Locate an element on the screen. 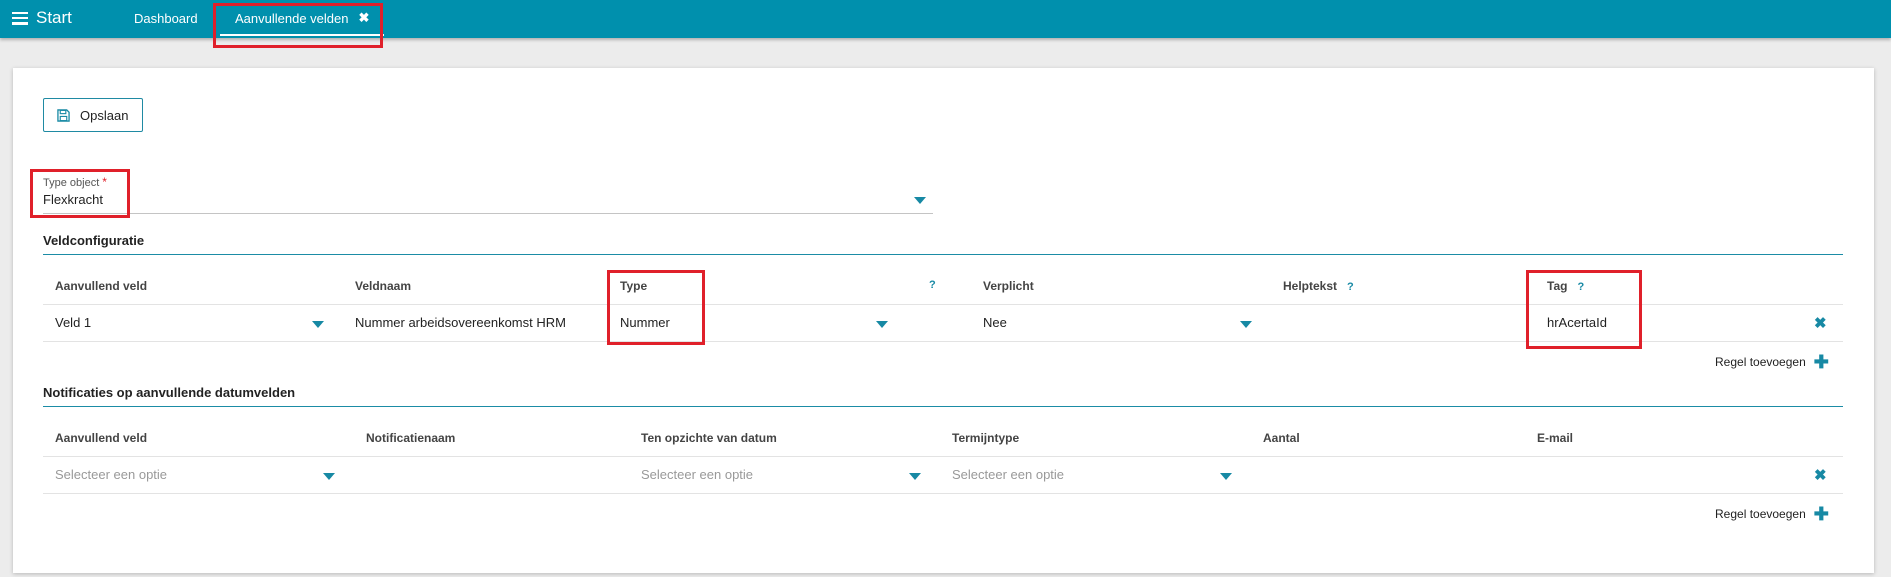  tab-dashboard: Dashboard is located at coordinates (166, 18).